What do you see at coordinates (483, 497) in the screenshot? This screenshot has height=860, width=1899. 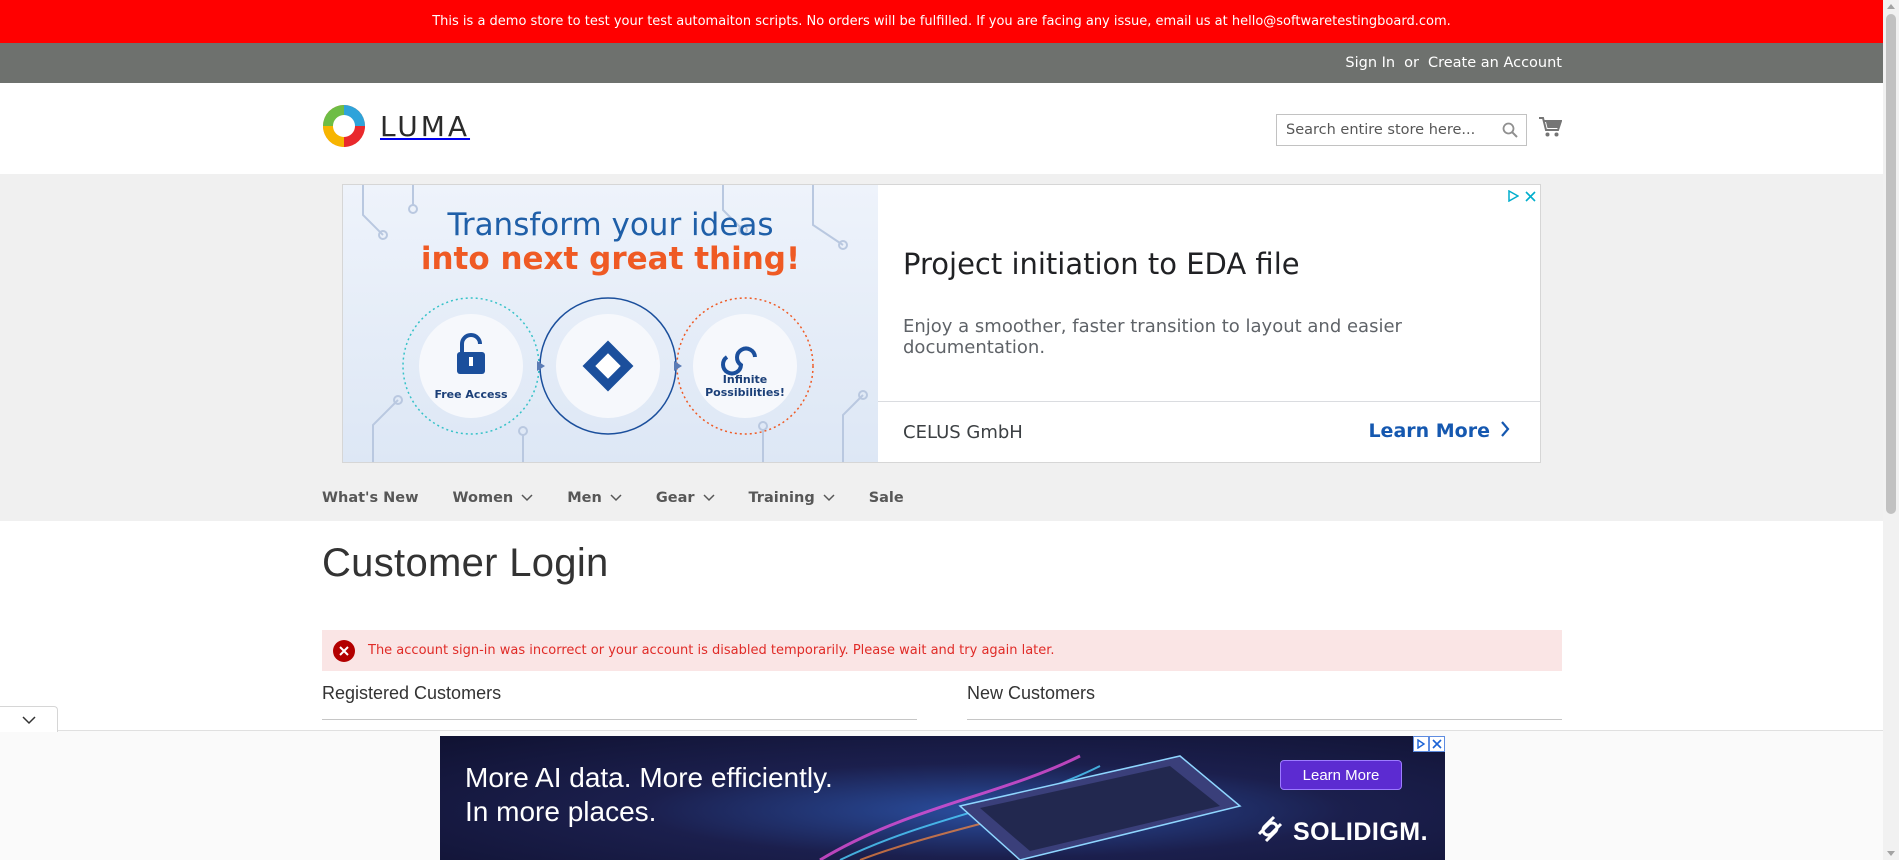 I see `nav-item-label: Women` at bounding box center [483, 497].